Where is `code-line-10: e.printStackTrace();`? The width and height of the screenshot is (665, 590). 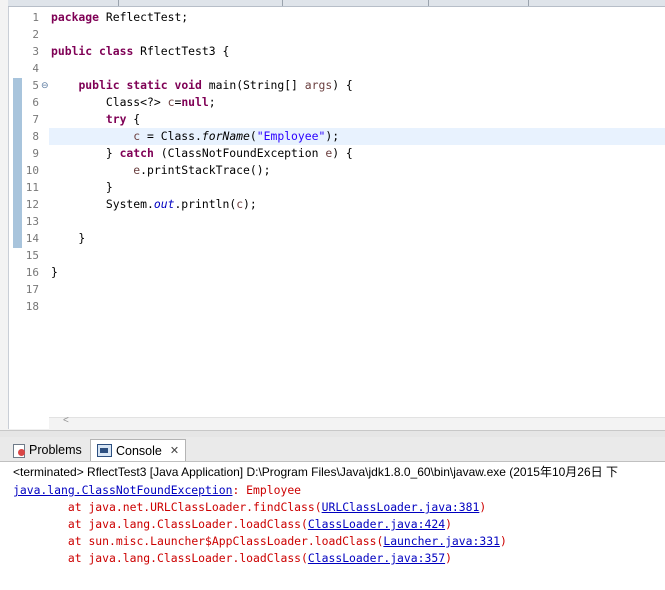
code-line-10: e.printStackTrace(); is located at coordinates (202, 170).